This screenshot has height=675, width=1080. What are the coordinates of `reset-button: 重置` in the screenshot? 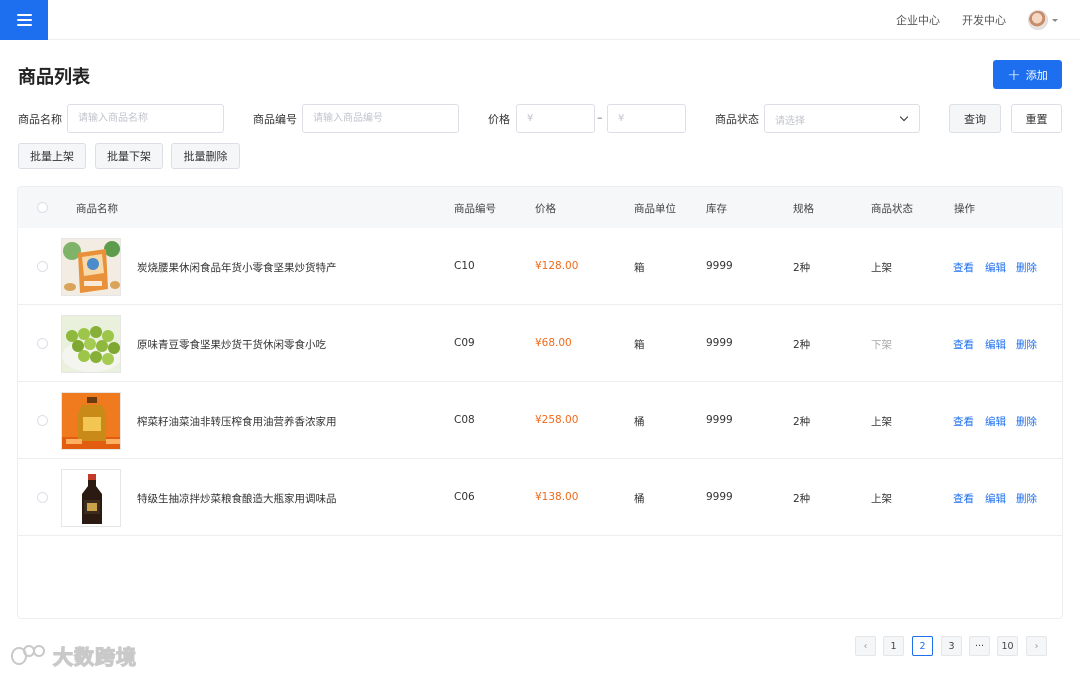 It's located at (1036, 118).